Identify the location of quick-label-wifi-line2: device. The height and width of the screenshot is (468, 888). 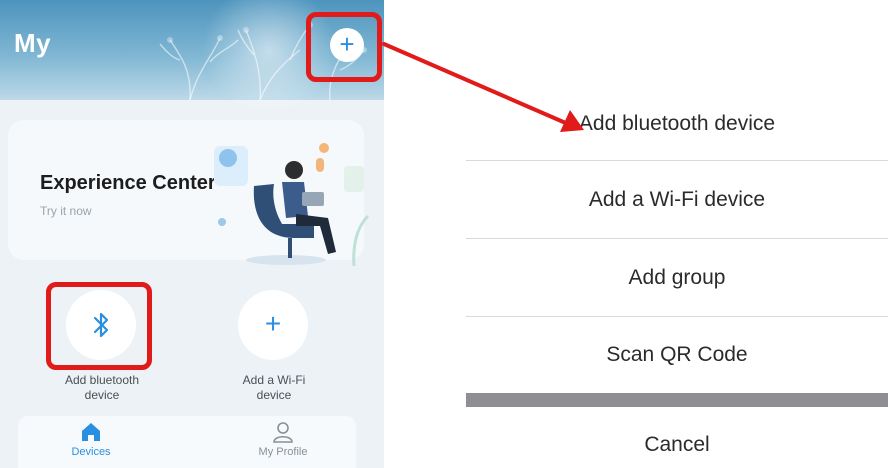
(274, 395).